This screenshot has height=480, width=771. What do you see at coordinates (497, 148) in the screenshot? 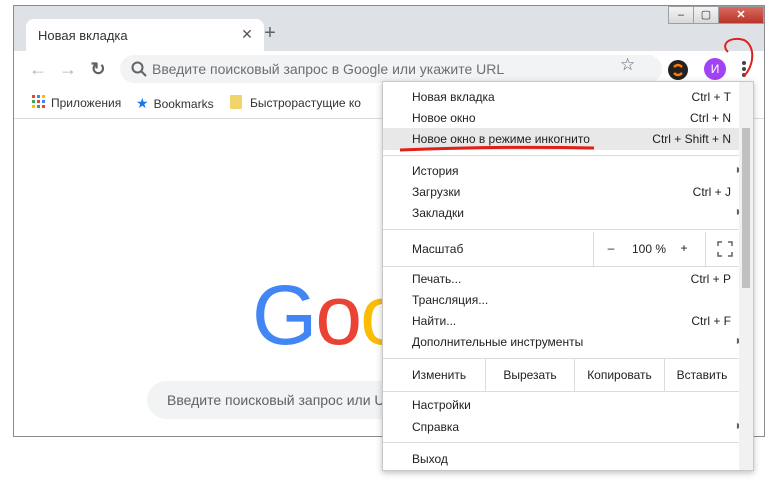
I see `annotation-underline` at bounding box center [497, 148].